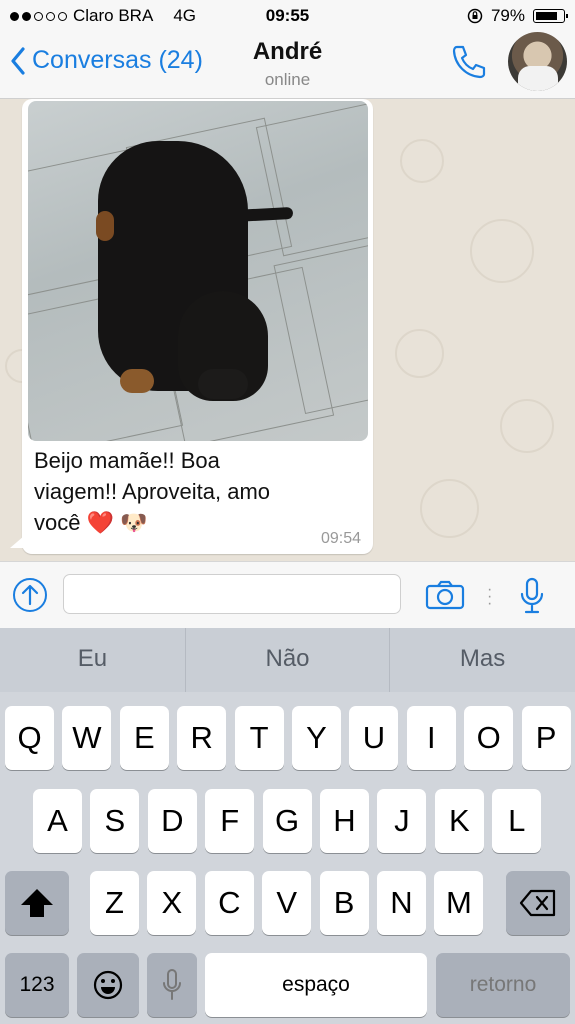 This screenshot has width=575, height=1024. I want to click on more-icon: · · ·, so click(489, 597).